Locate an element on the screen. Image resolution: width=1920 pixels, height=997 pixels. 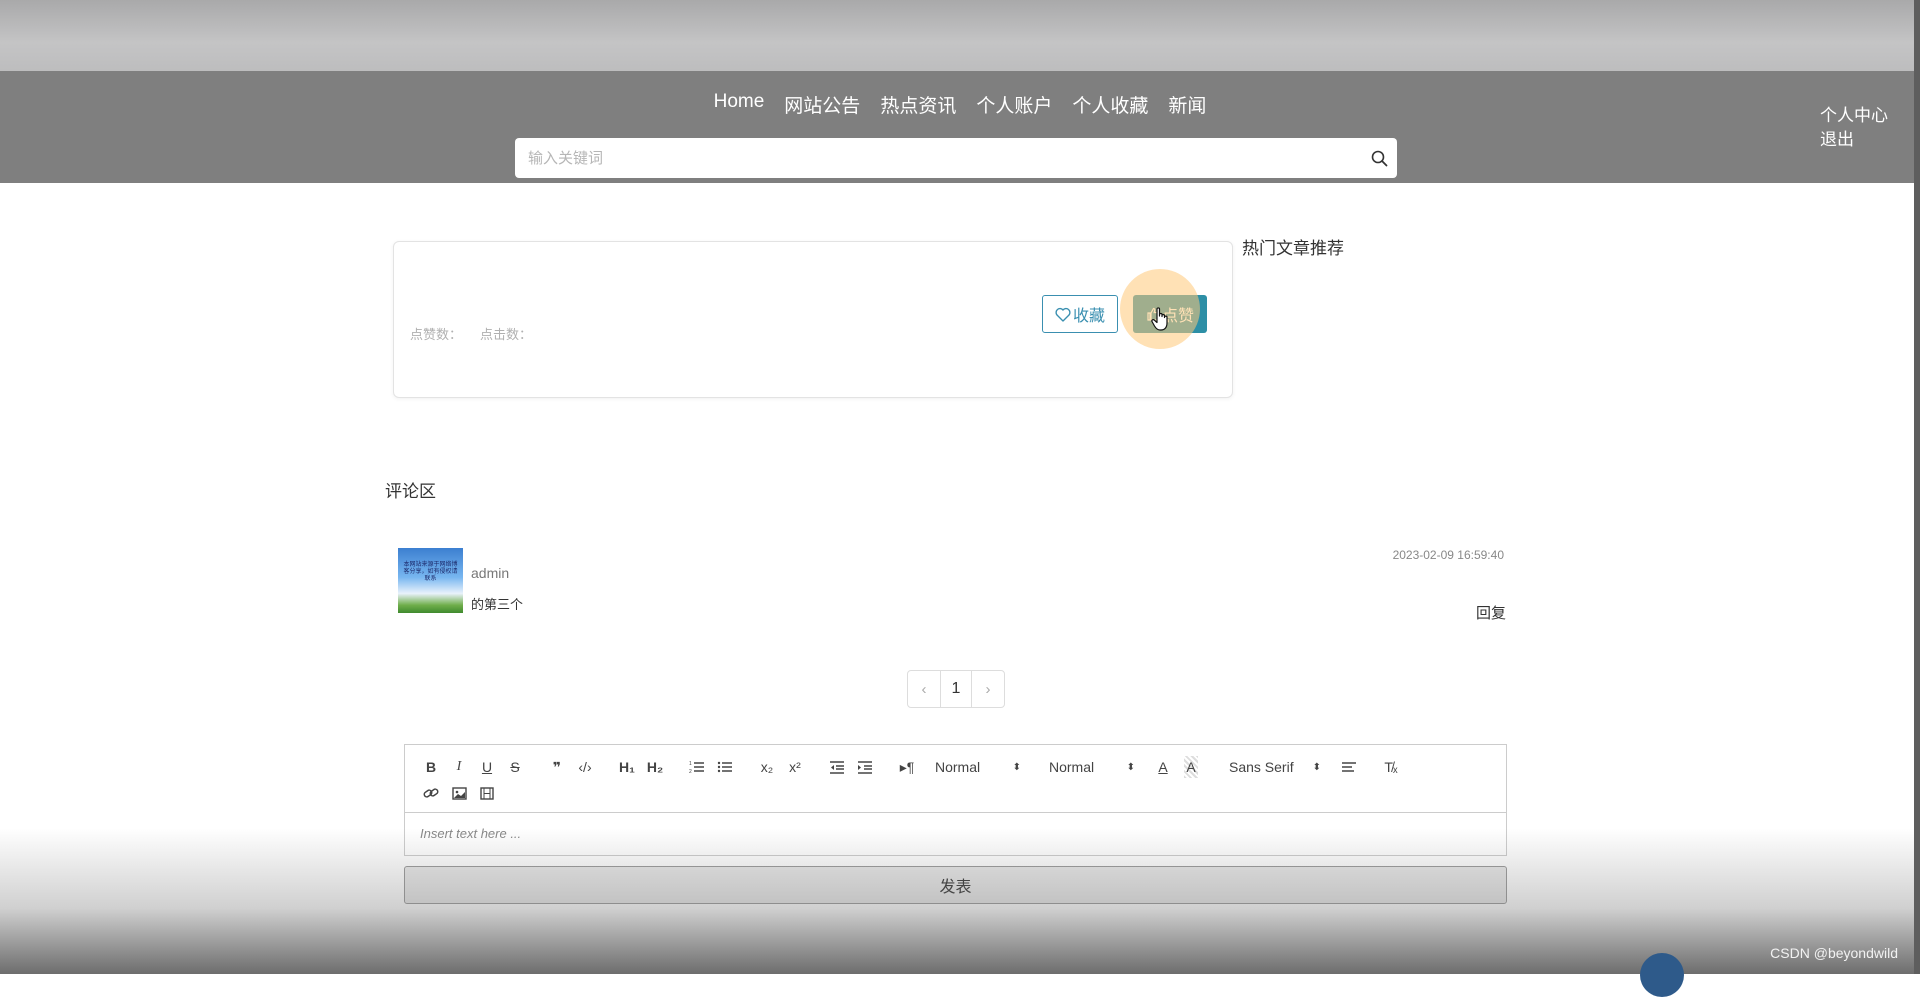
page-1-button: 1 is located at coordinates (956, 689).